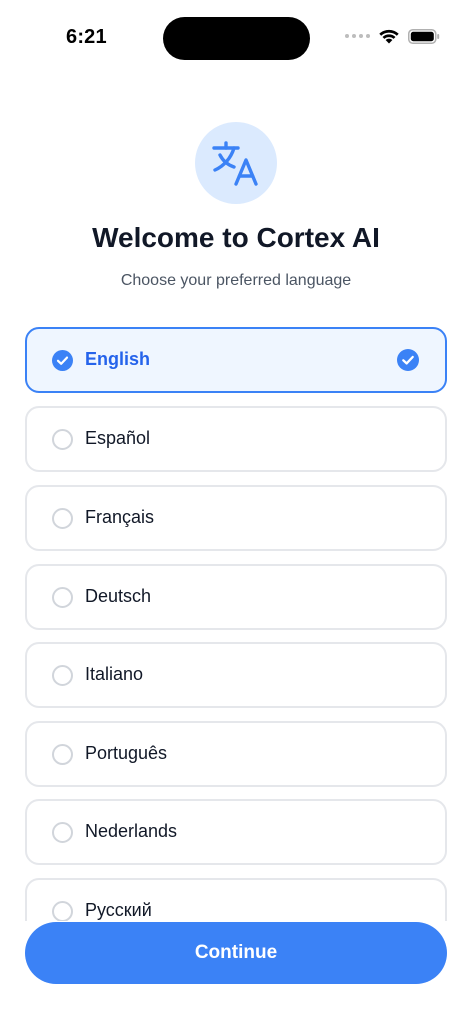 The image size is (472, 1024). I want to click on status-time: 6:21, so click(86, 37).